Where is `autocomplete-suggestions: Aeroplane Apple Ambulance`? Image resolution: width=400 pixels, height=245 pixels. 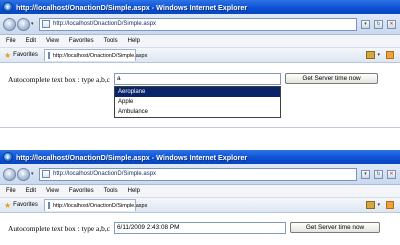 autocomplete-suggestions: Aeroplane Apple Ambulance is located at coordinates (197, 102).